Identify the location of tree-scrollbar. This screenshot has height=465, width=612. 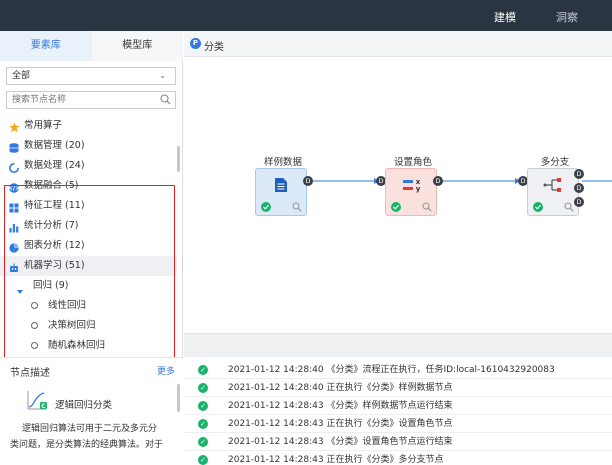
(178, 159).